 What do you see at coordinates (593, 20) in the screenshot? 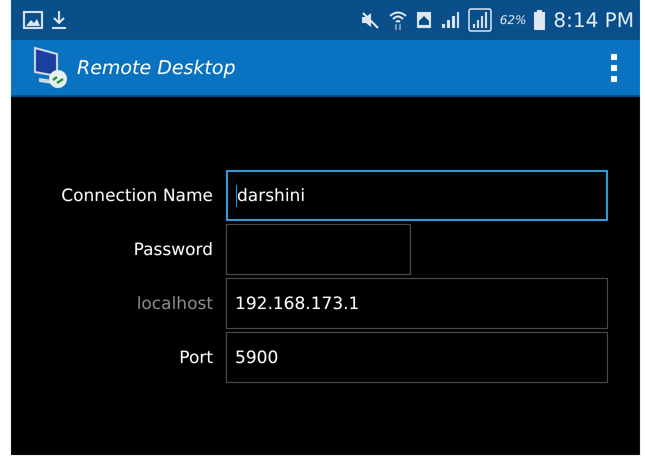
I see `clock: 8:14 PM` at bounding box center [593, 20].